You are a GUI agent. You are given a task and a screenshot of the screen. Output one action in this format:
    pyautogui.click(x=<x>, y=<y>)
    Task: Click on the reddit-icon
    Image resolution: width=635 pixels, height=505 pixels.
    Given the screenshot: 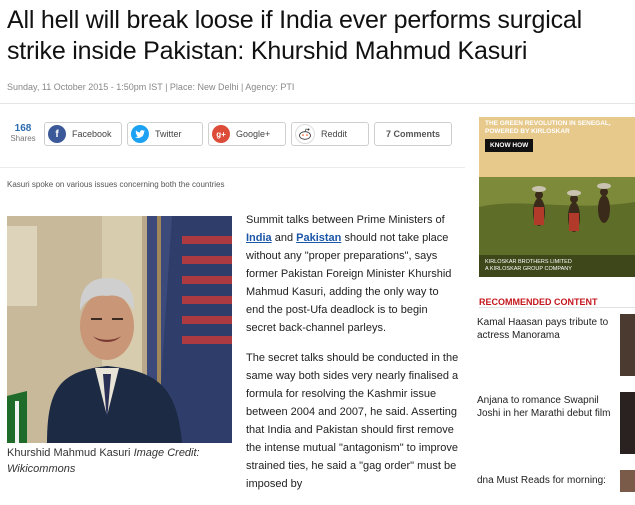 What is the action you would take?
    pyautogui.click(x=305, y=134)
    